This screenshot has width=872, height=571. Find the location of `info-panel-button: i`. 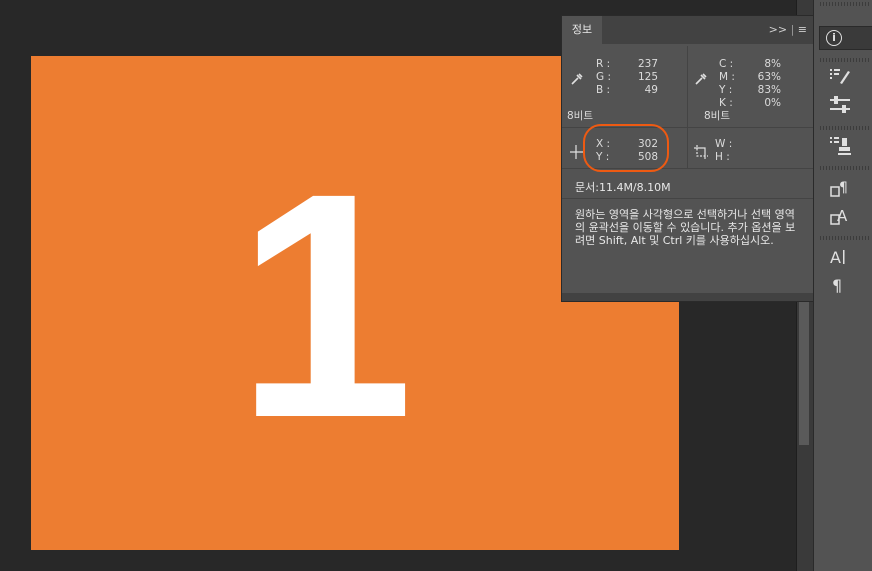

info-panel-button: i is located at coordinates (845, 38).